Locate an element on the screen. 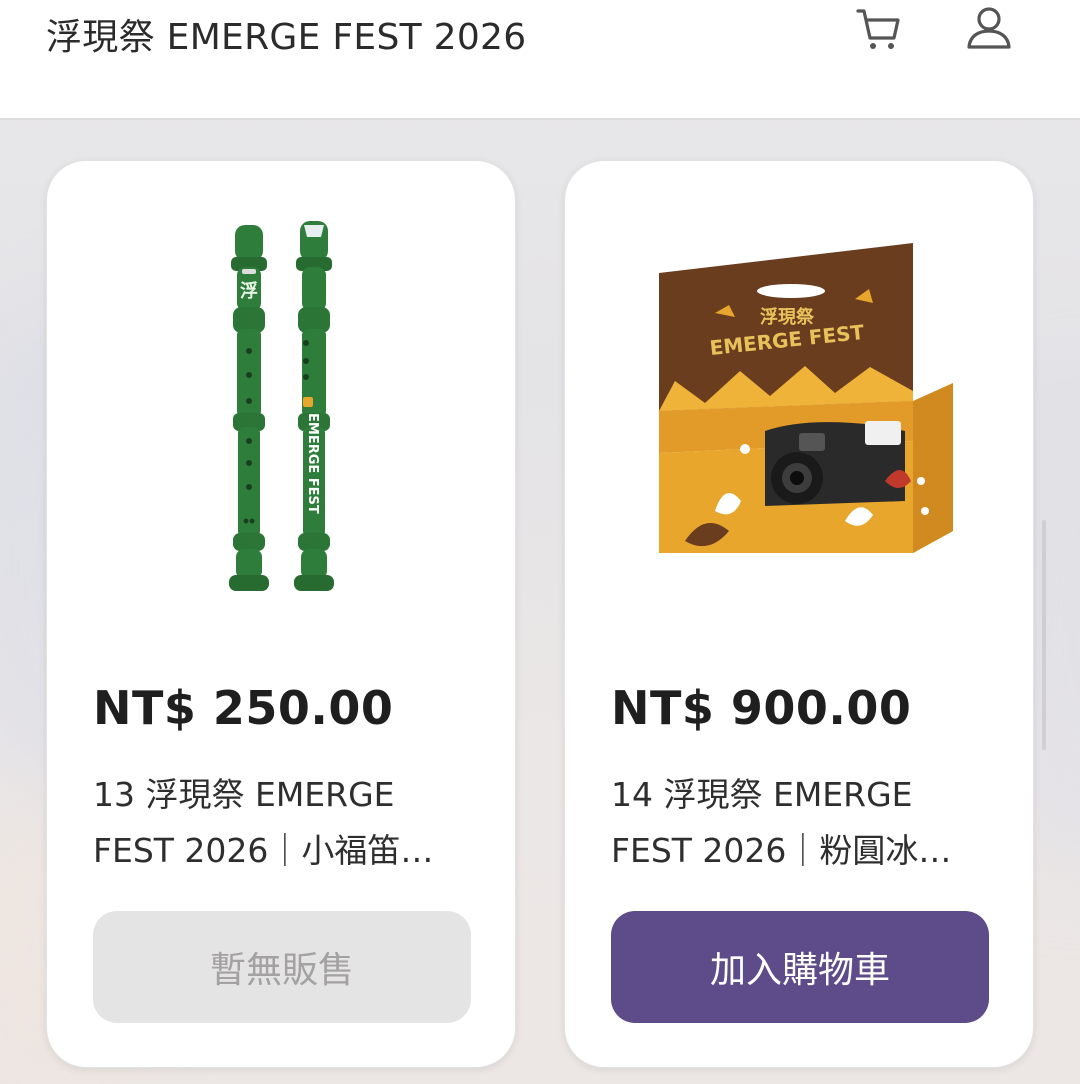  scrollbar is located at coordinates (1044, 635).